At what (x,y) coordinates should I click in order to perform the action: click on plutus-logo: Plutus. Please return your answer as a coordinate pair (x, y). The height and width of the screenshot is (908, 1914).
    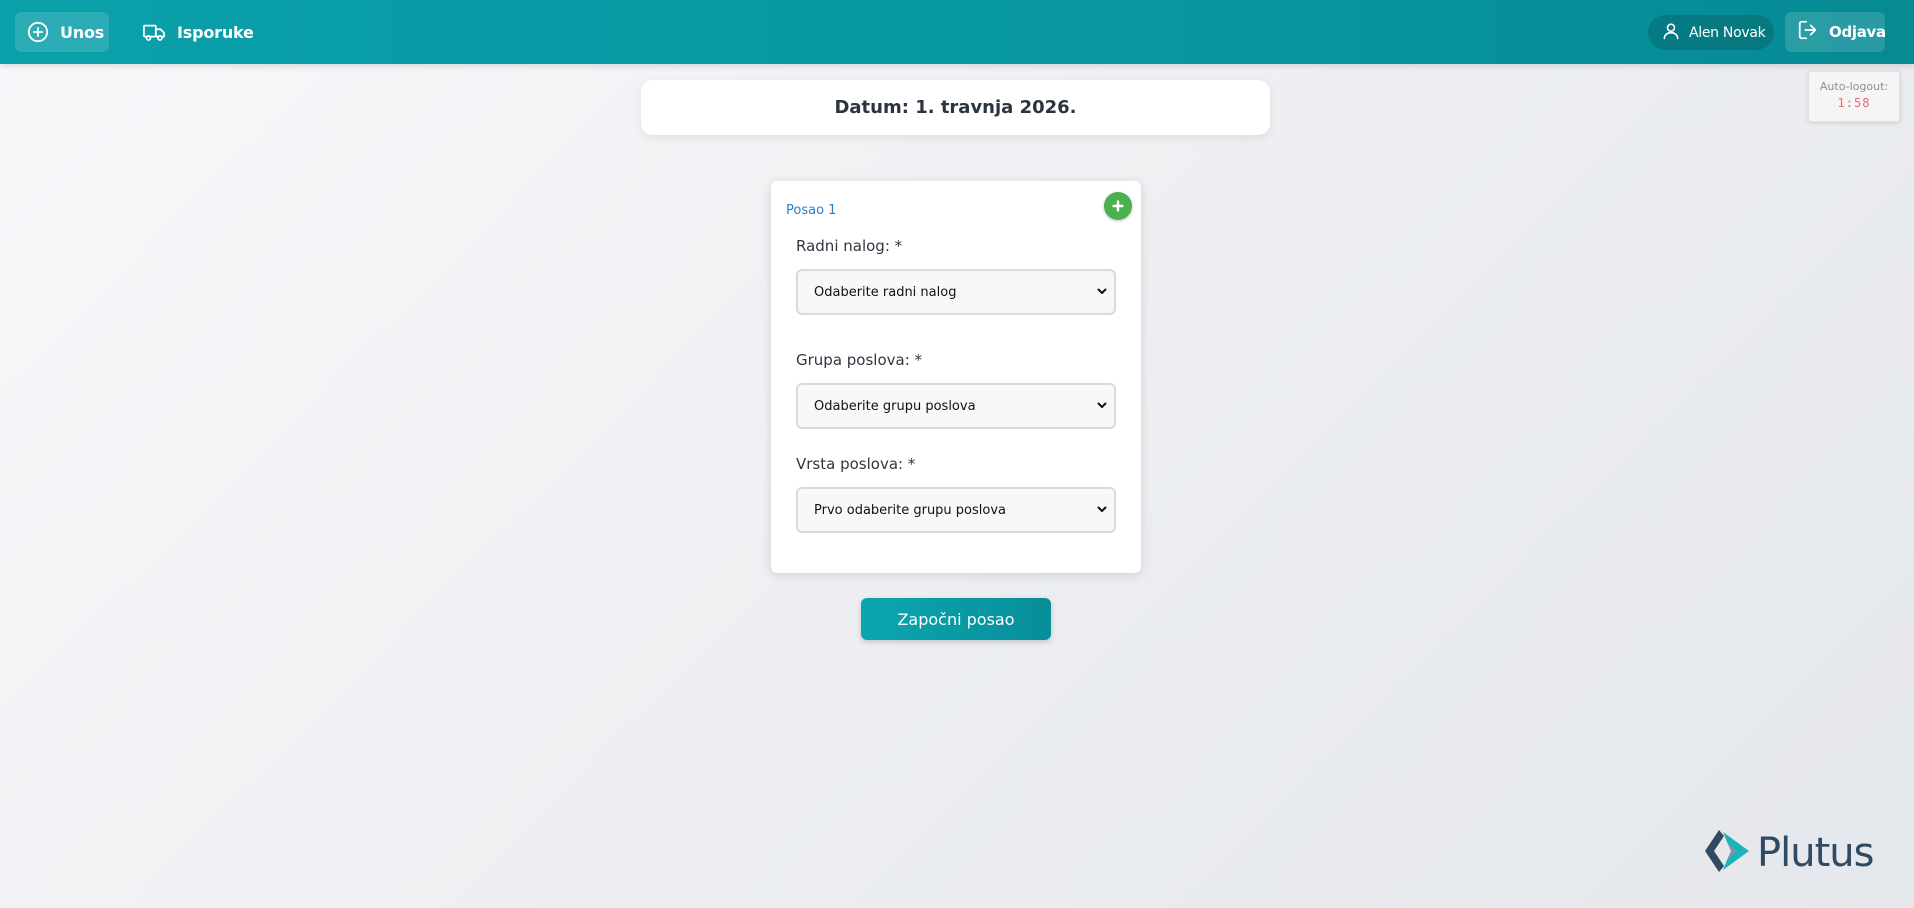
    Looking at the image, I should click on (1796, 853).